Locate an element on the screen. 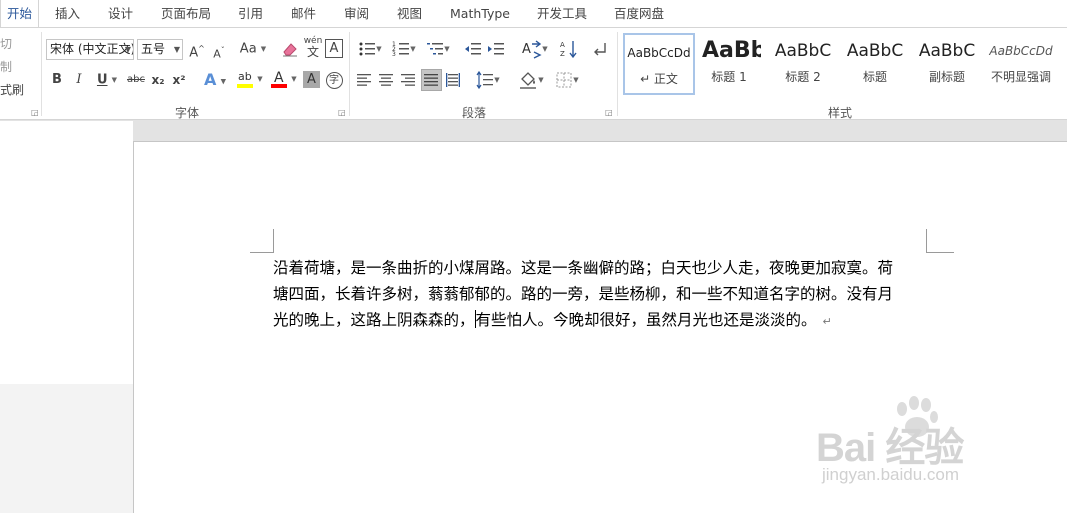 The width and height of the screenshot is (1067, 513). align-right-button is located at coordinates (409, 80).